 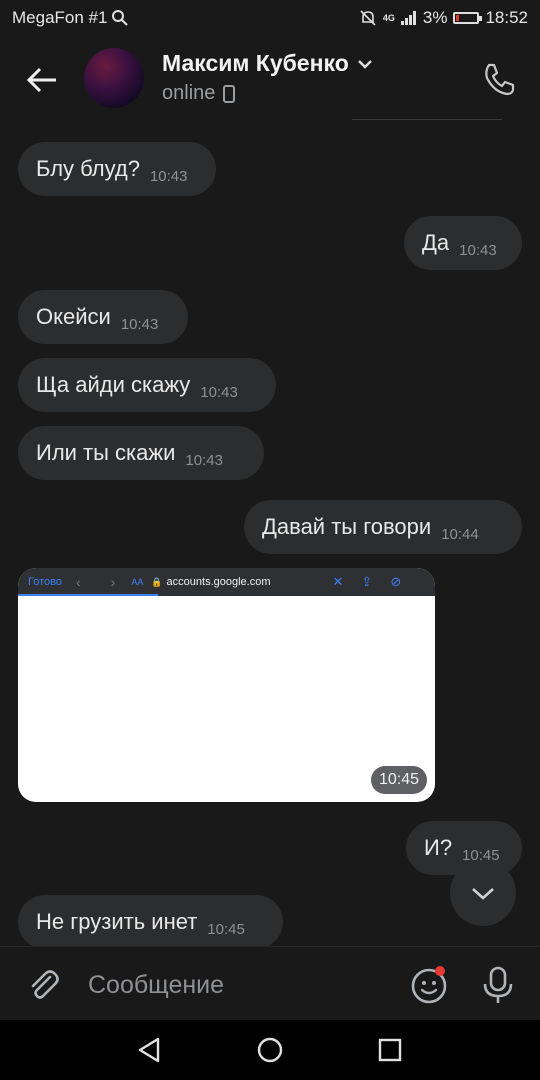 I want to click on message-input, so click(x=238, y=985).